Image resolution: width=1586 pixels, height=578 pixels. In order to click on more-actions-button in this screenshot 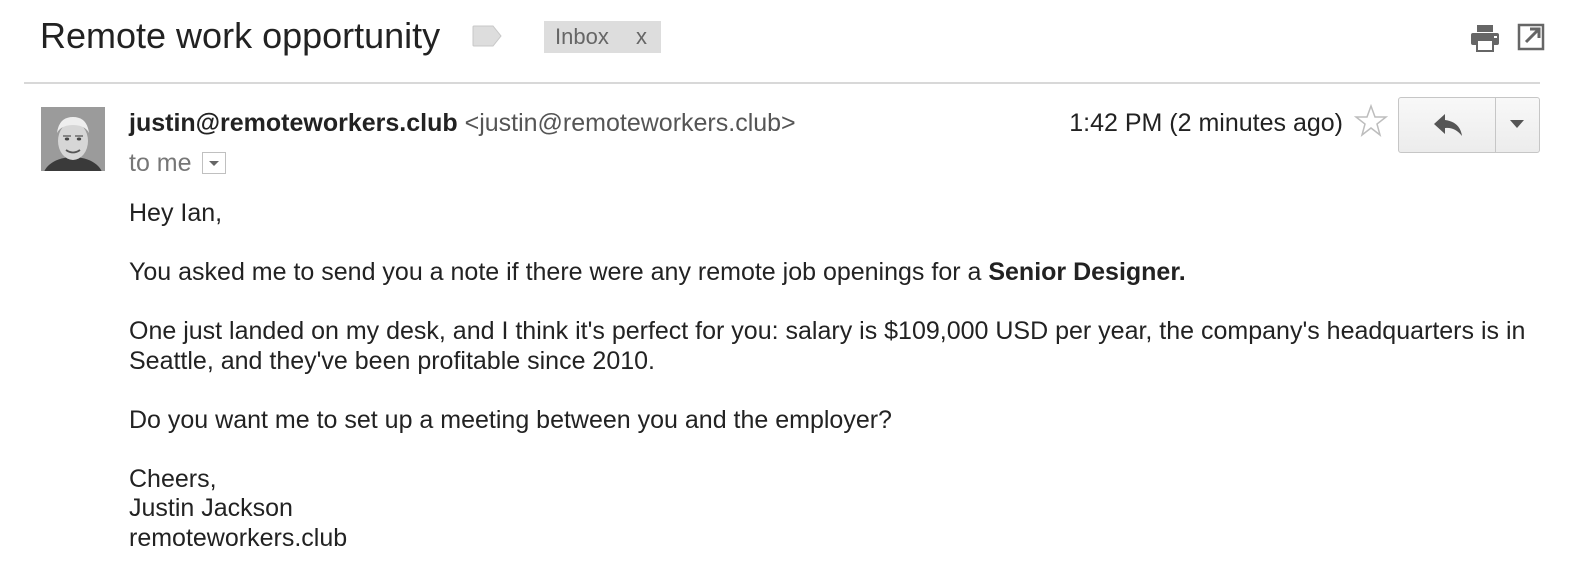, I will do `click(1517, 125)`.